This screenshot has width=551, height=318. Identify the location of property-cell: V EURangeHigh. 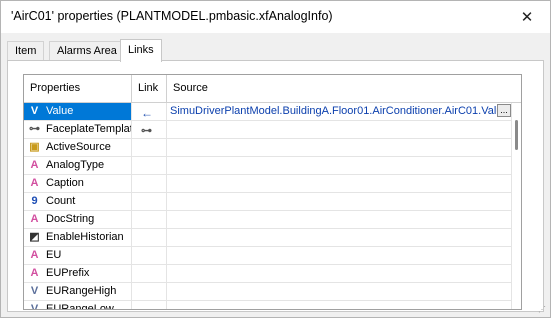
(78, 291).